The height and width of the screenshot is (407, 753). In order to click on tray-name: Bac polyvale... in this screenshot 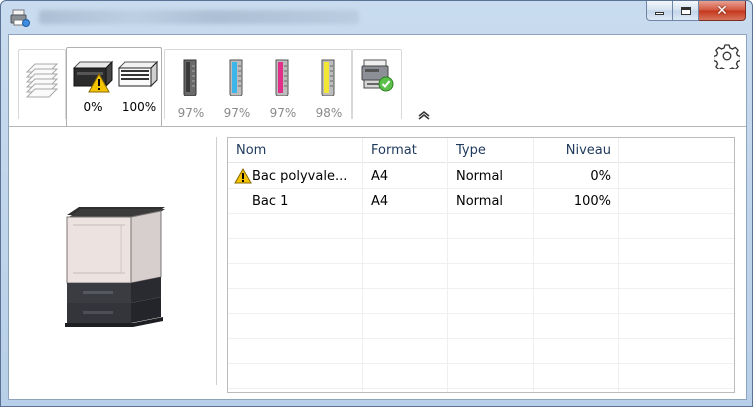, I will do `click(300, 176)`.